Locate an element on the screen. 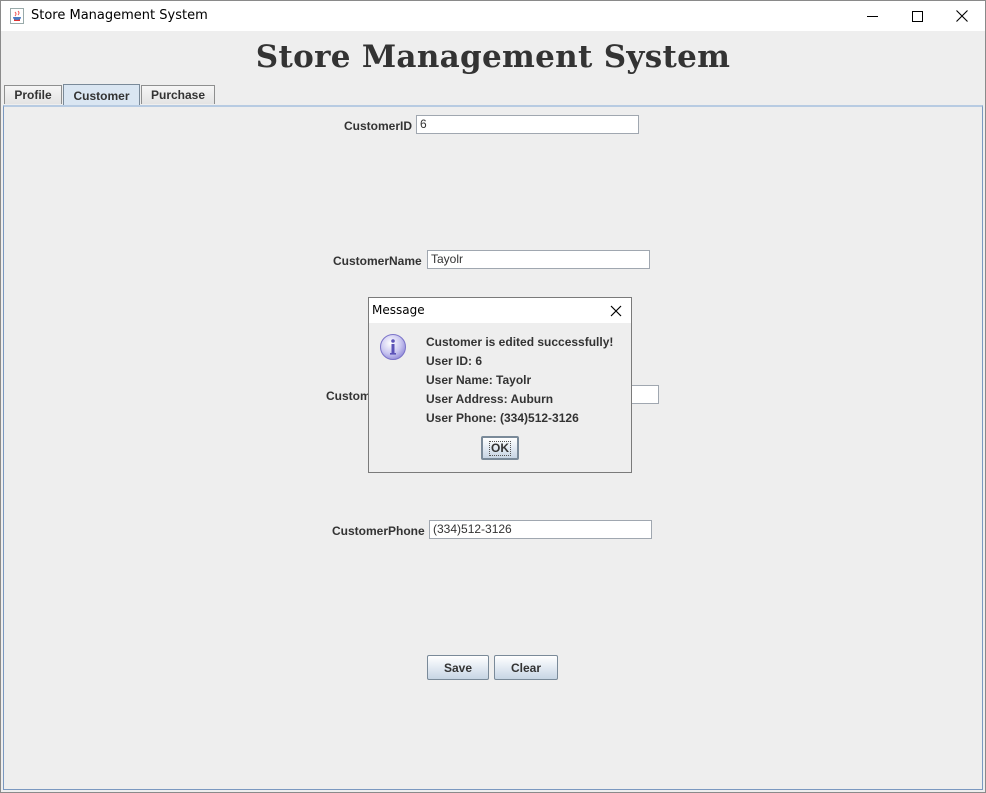 The height and width of the screenshot is (793, 986). java-cup-icon is located at coordinates (17, 16).